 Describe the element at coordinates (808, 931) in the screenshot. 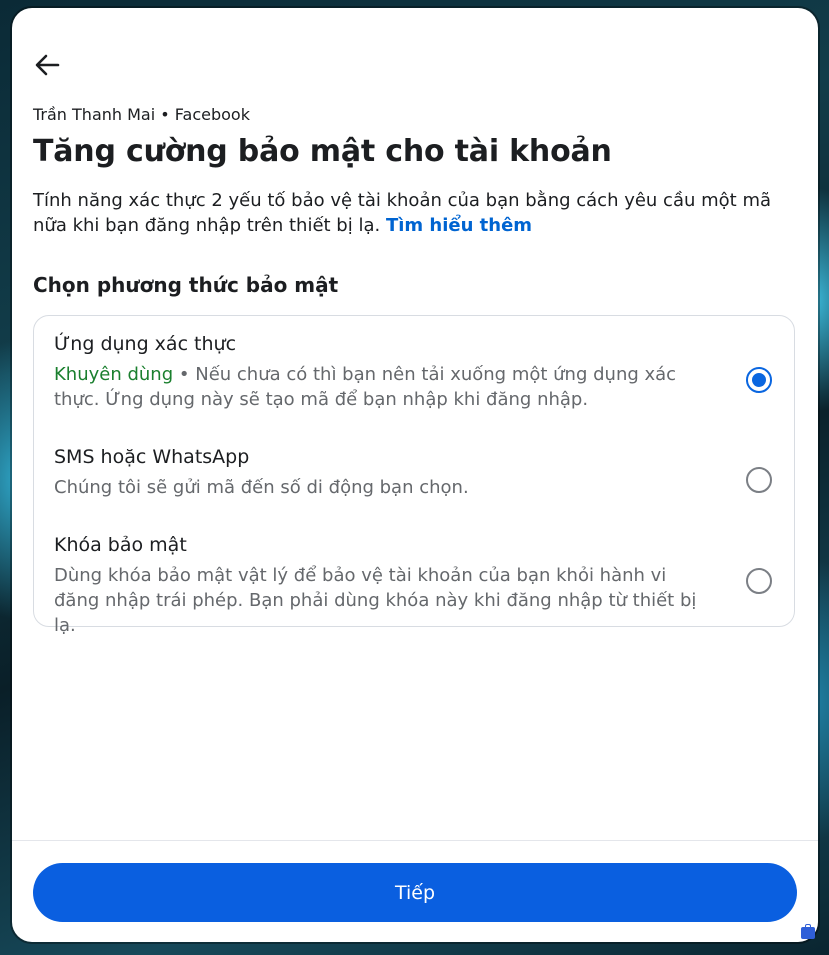

I see `briefcase-icon` at that location.